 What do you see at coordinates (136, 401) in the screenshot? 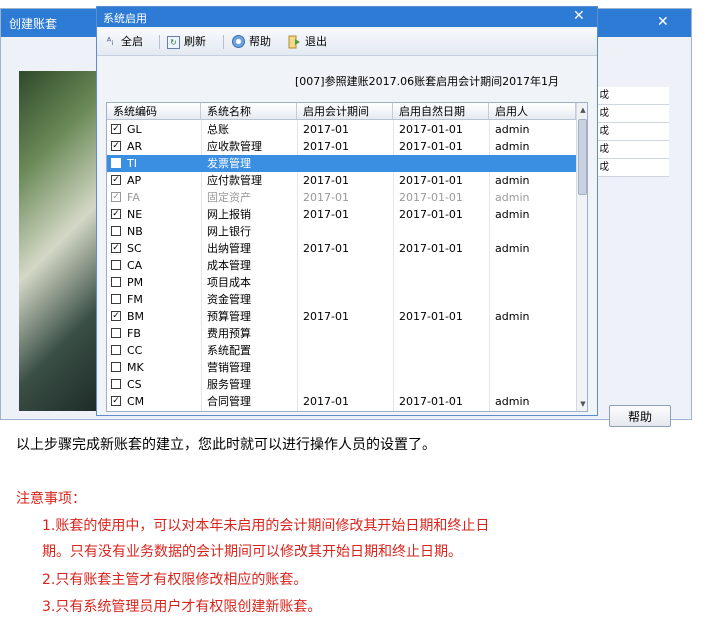
I see `cell-system-code: CM` at bounding box center [136, 401].